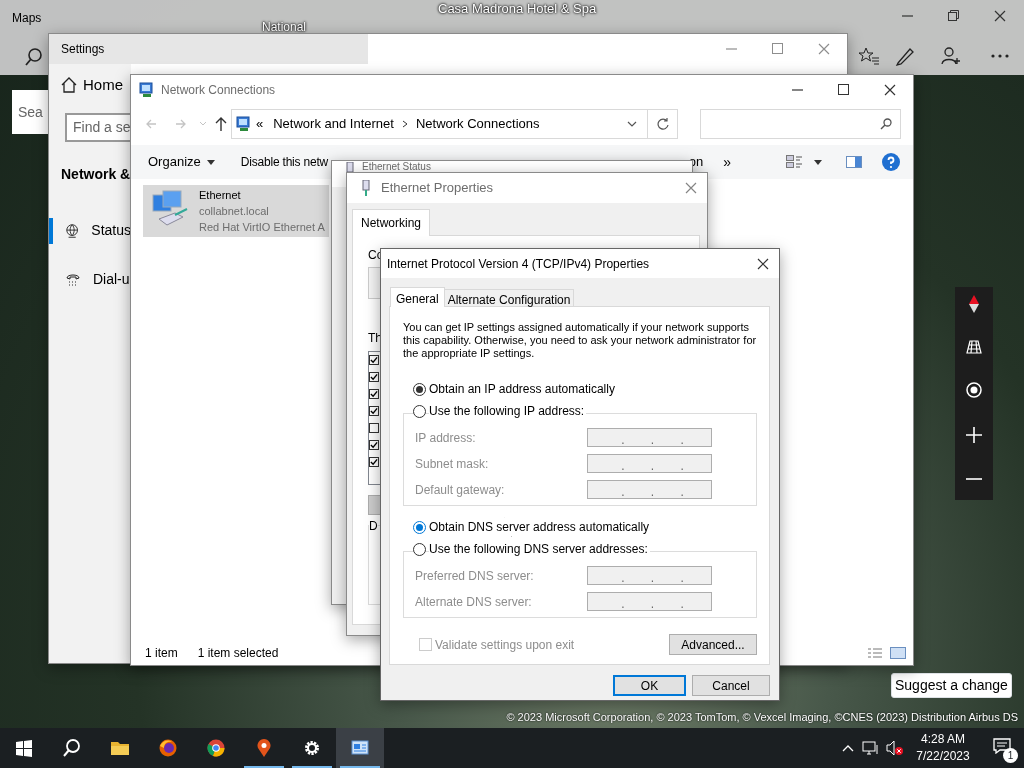  Describe the element at coordinates (221, 124) in the screenshot. I see `up-icon` at that location.